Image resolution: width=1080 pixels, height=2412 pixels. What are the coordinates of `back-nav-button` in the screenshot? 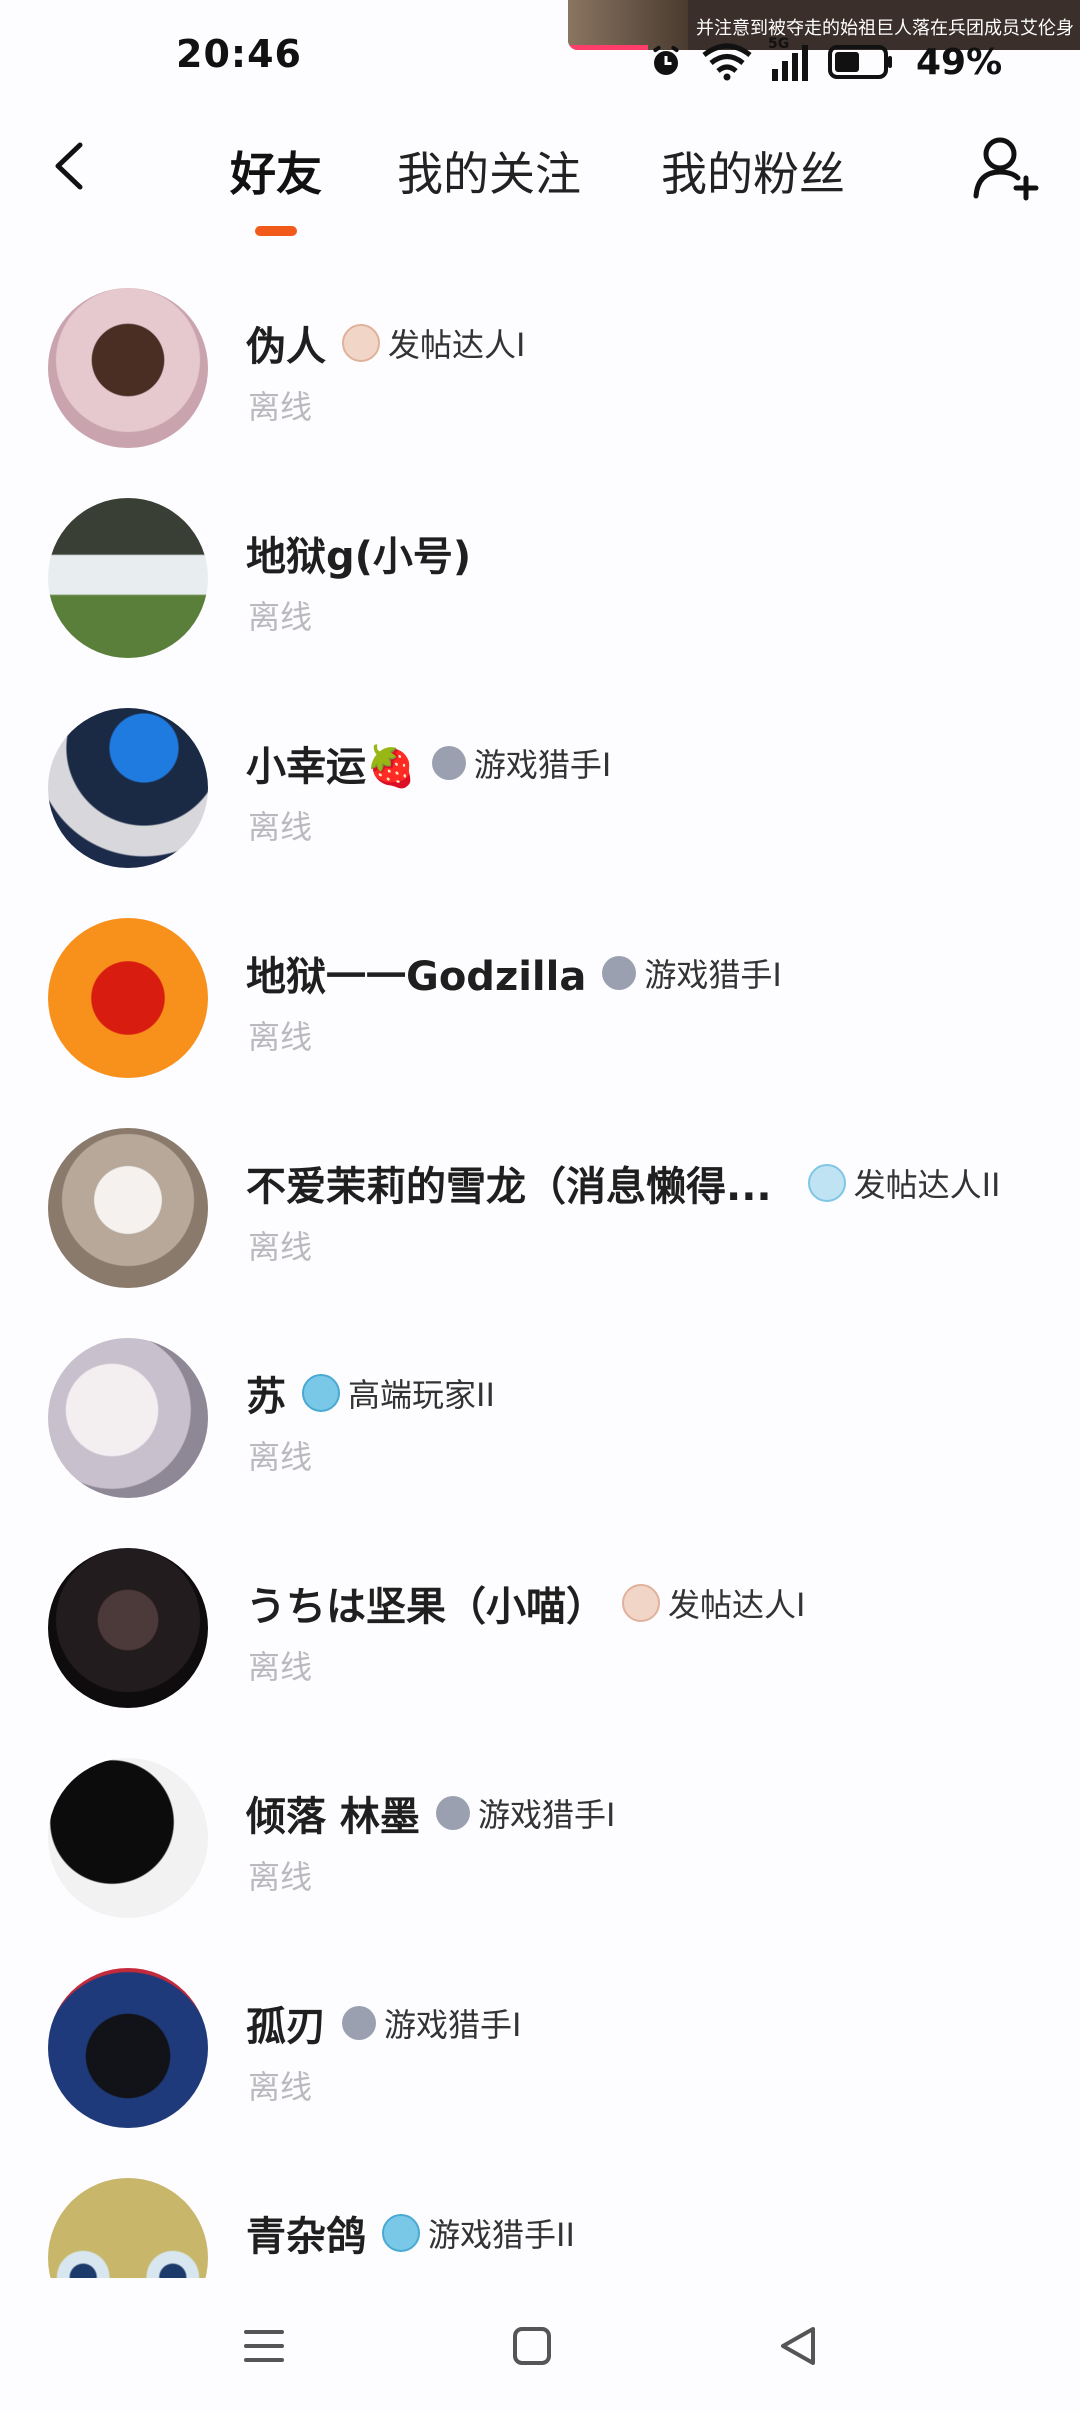 It's located at (798, 2346).